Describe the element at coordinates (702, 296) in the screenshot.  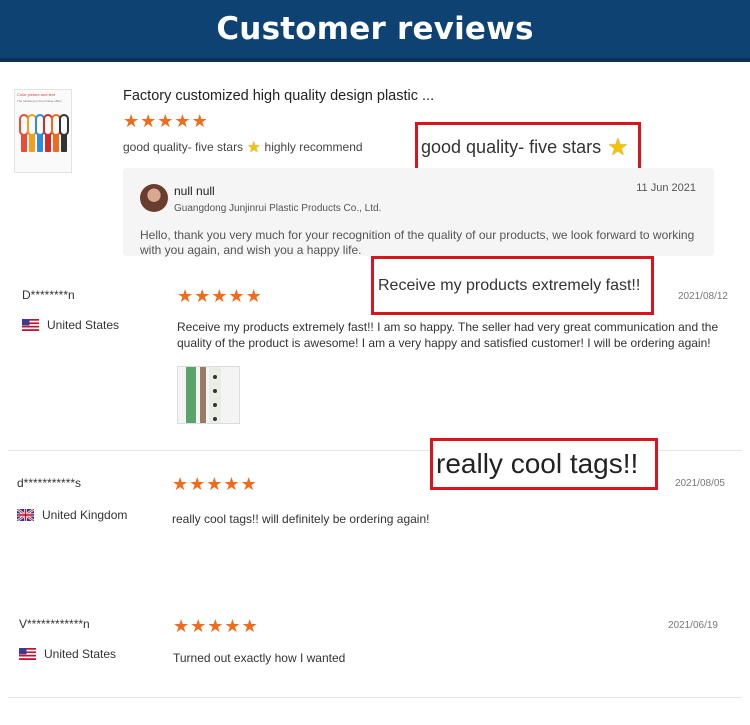
I see `review-date: 2021/08/12` at that location.